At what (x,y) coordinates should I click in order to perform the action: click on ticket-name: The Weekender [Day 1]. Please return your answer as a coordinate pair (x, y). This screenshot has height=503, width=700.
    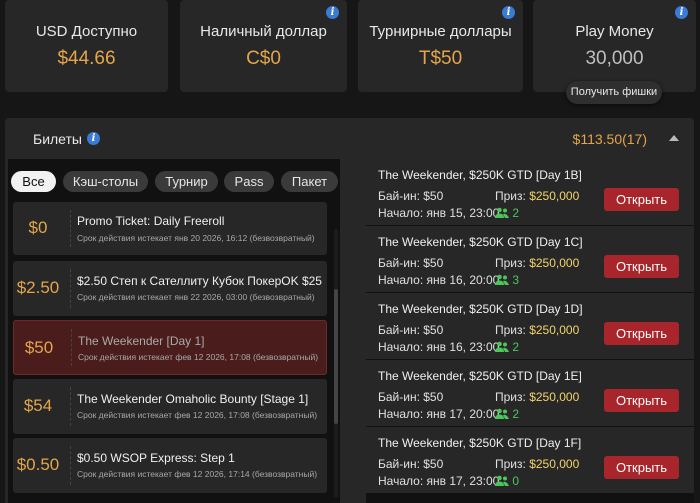
    Looking at the image, I should click on (141, 341).